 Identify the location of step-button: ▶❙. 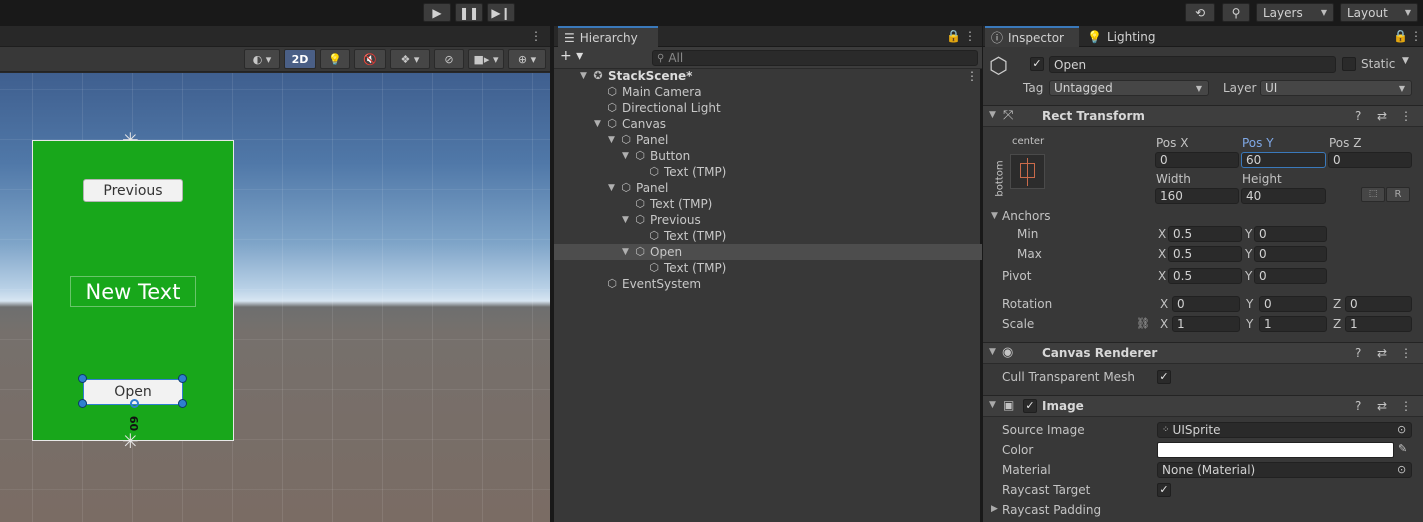
(501, 12).